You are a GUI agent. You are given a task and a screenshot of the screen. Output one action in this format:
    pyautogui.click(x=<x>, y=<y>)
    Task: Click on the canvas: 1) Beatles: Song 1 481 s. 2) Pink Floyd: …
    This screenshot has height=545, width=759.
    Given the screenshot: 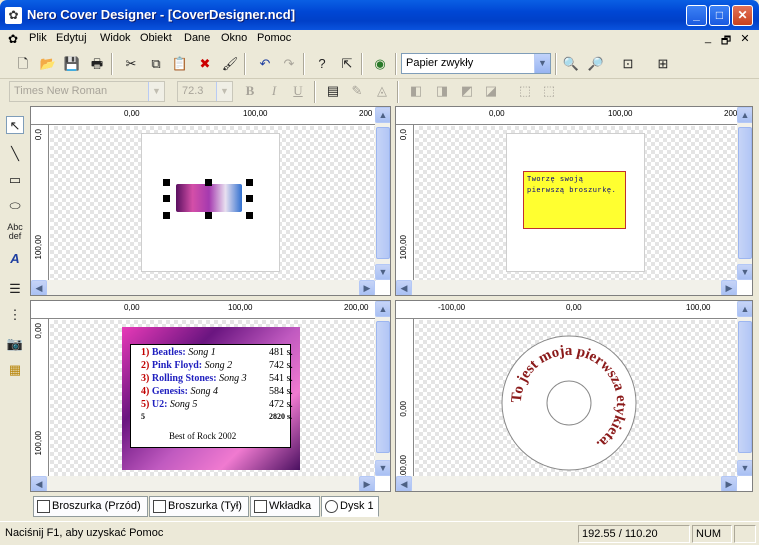 What is the action you would take?
    pyautogui.click(x=213, y=398)
    